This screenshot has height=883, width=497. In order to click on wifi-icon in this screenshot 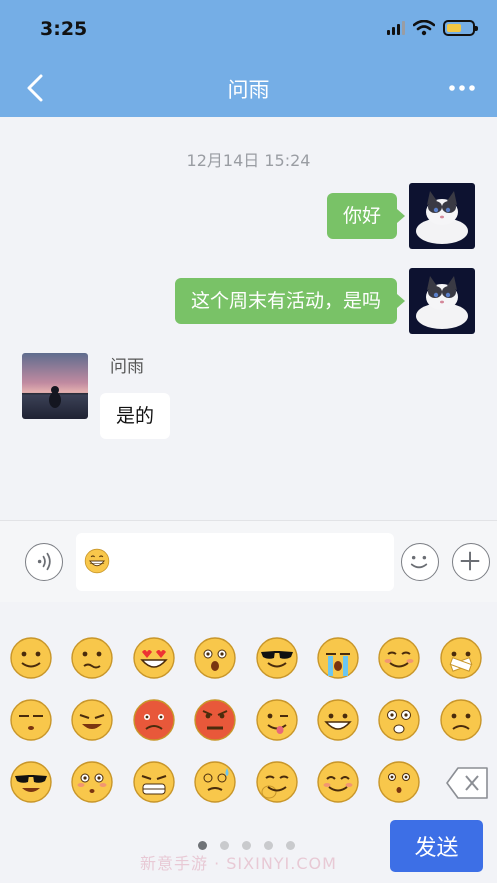, I will do `click(424, 28)`.